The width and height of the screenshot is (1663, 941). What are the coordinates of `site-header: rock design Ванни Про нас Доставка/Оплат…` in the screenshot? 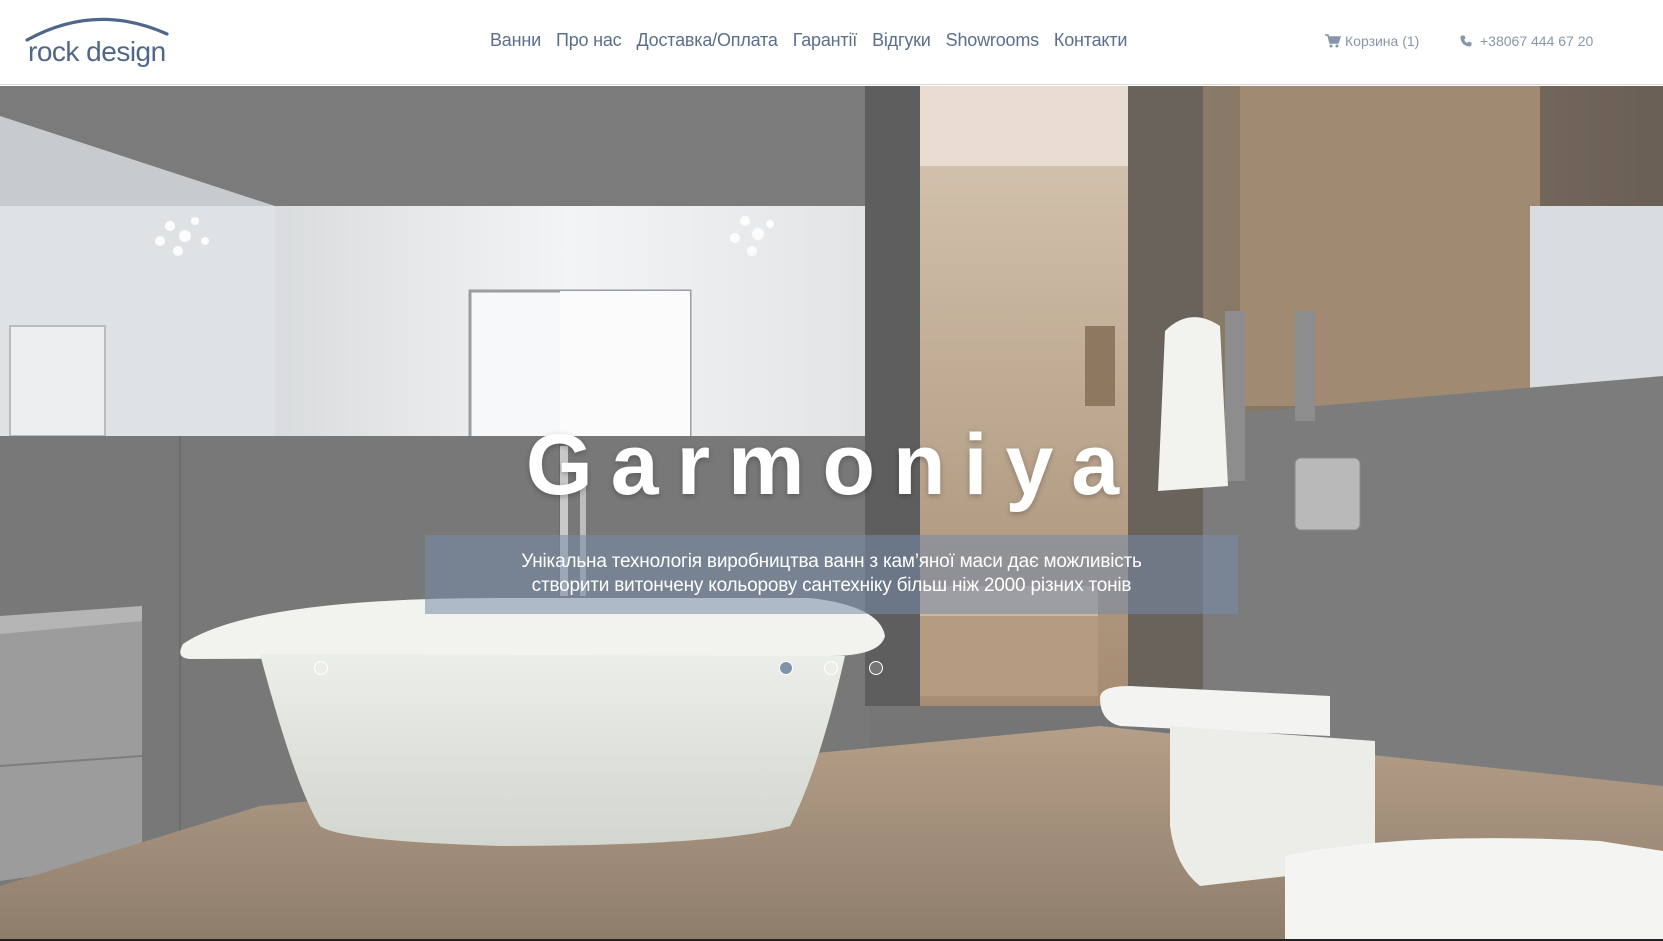 It's located at (831, 42).